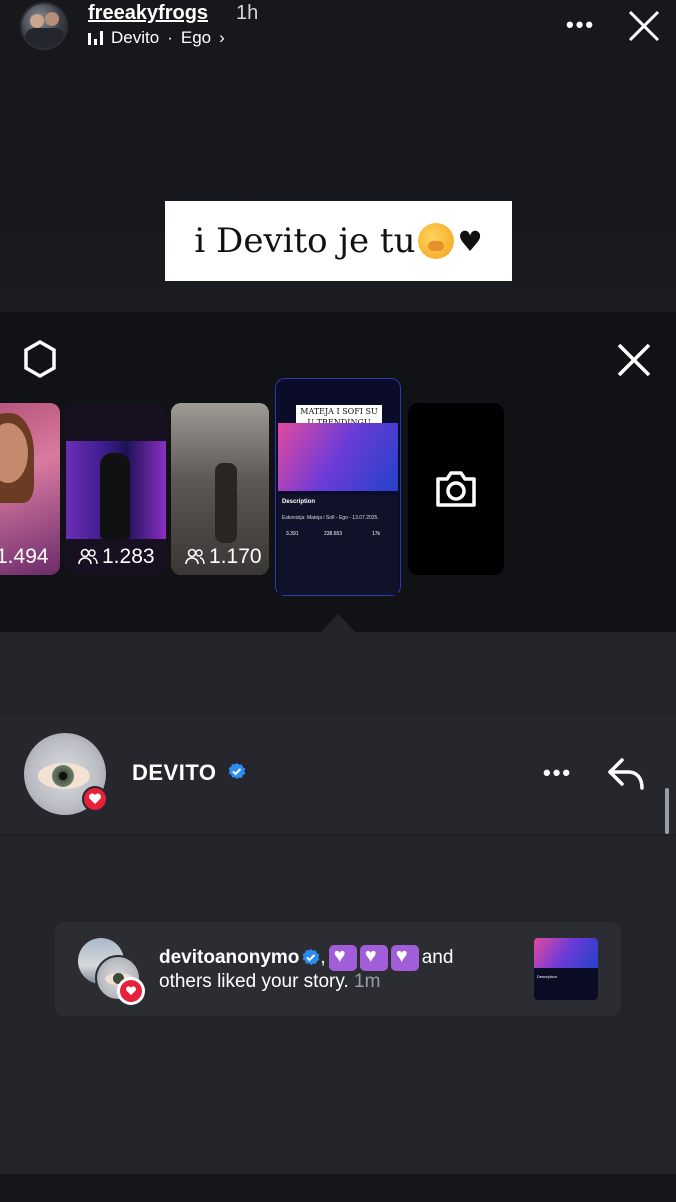 This screenshot has width=676, height=1202. What do you see at coordinates (148, 13) in the screenshot?
I see `story-author-username: freeakyfrogs` at bounding box center [148, 13].